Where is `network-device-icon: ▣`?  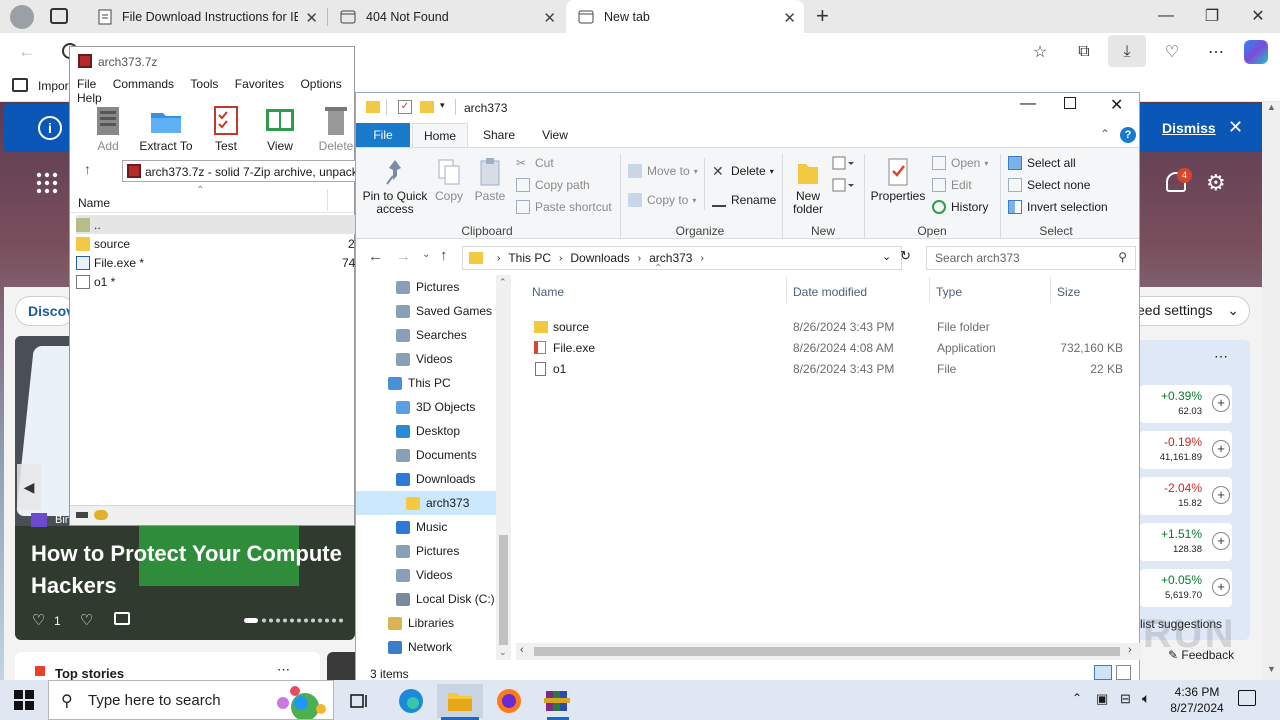 network-device-icon: ▣ is located at coordinates (1102, 699).